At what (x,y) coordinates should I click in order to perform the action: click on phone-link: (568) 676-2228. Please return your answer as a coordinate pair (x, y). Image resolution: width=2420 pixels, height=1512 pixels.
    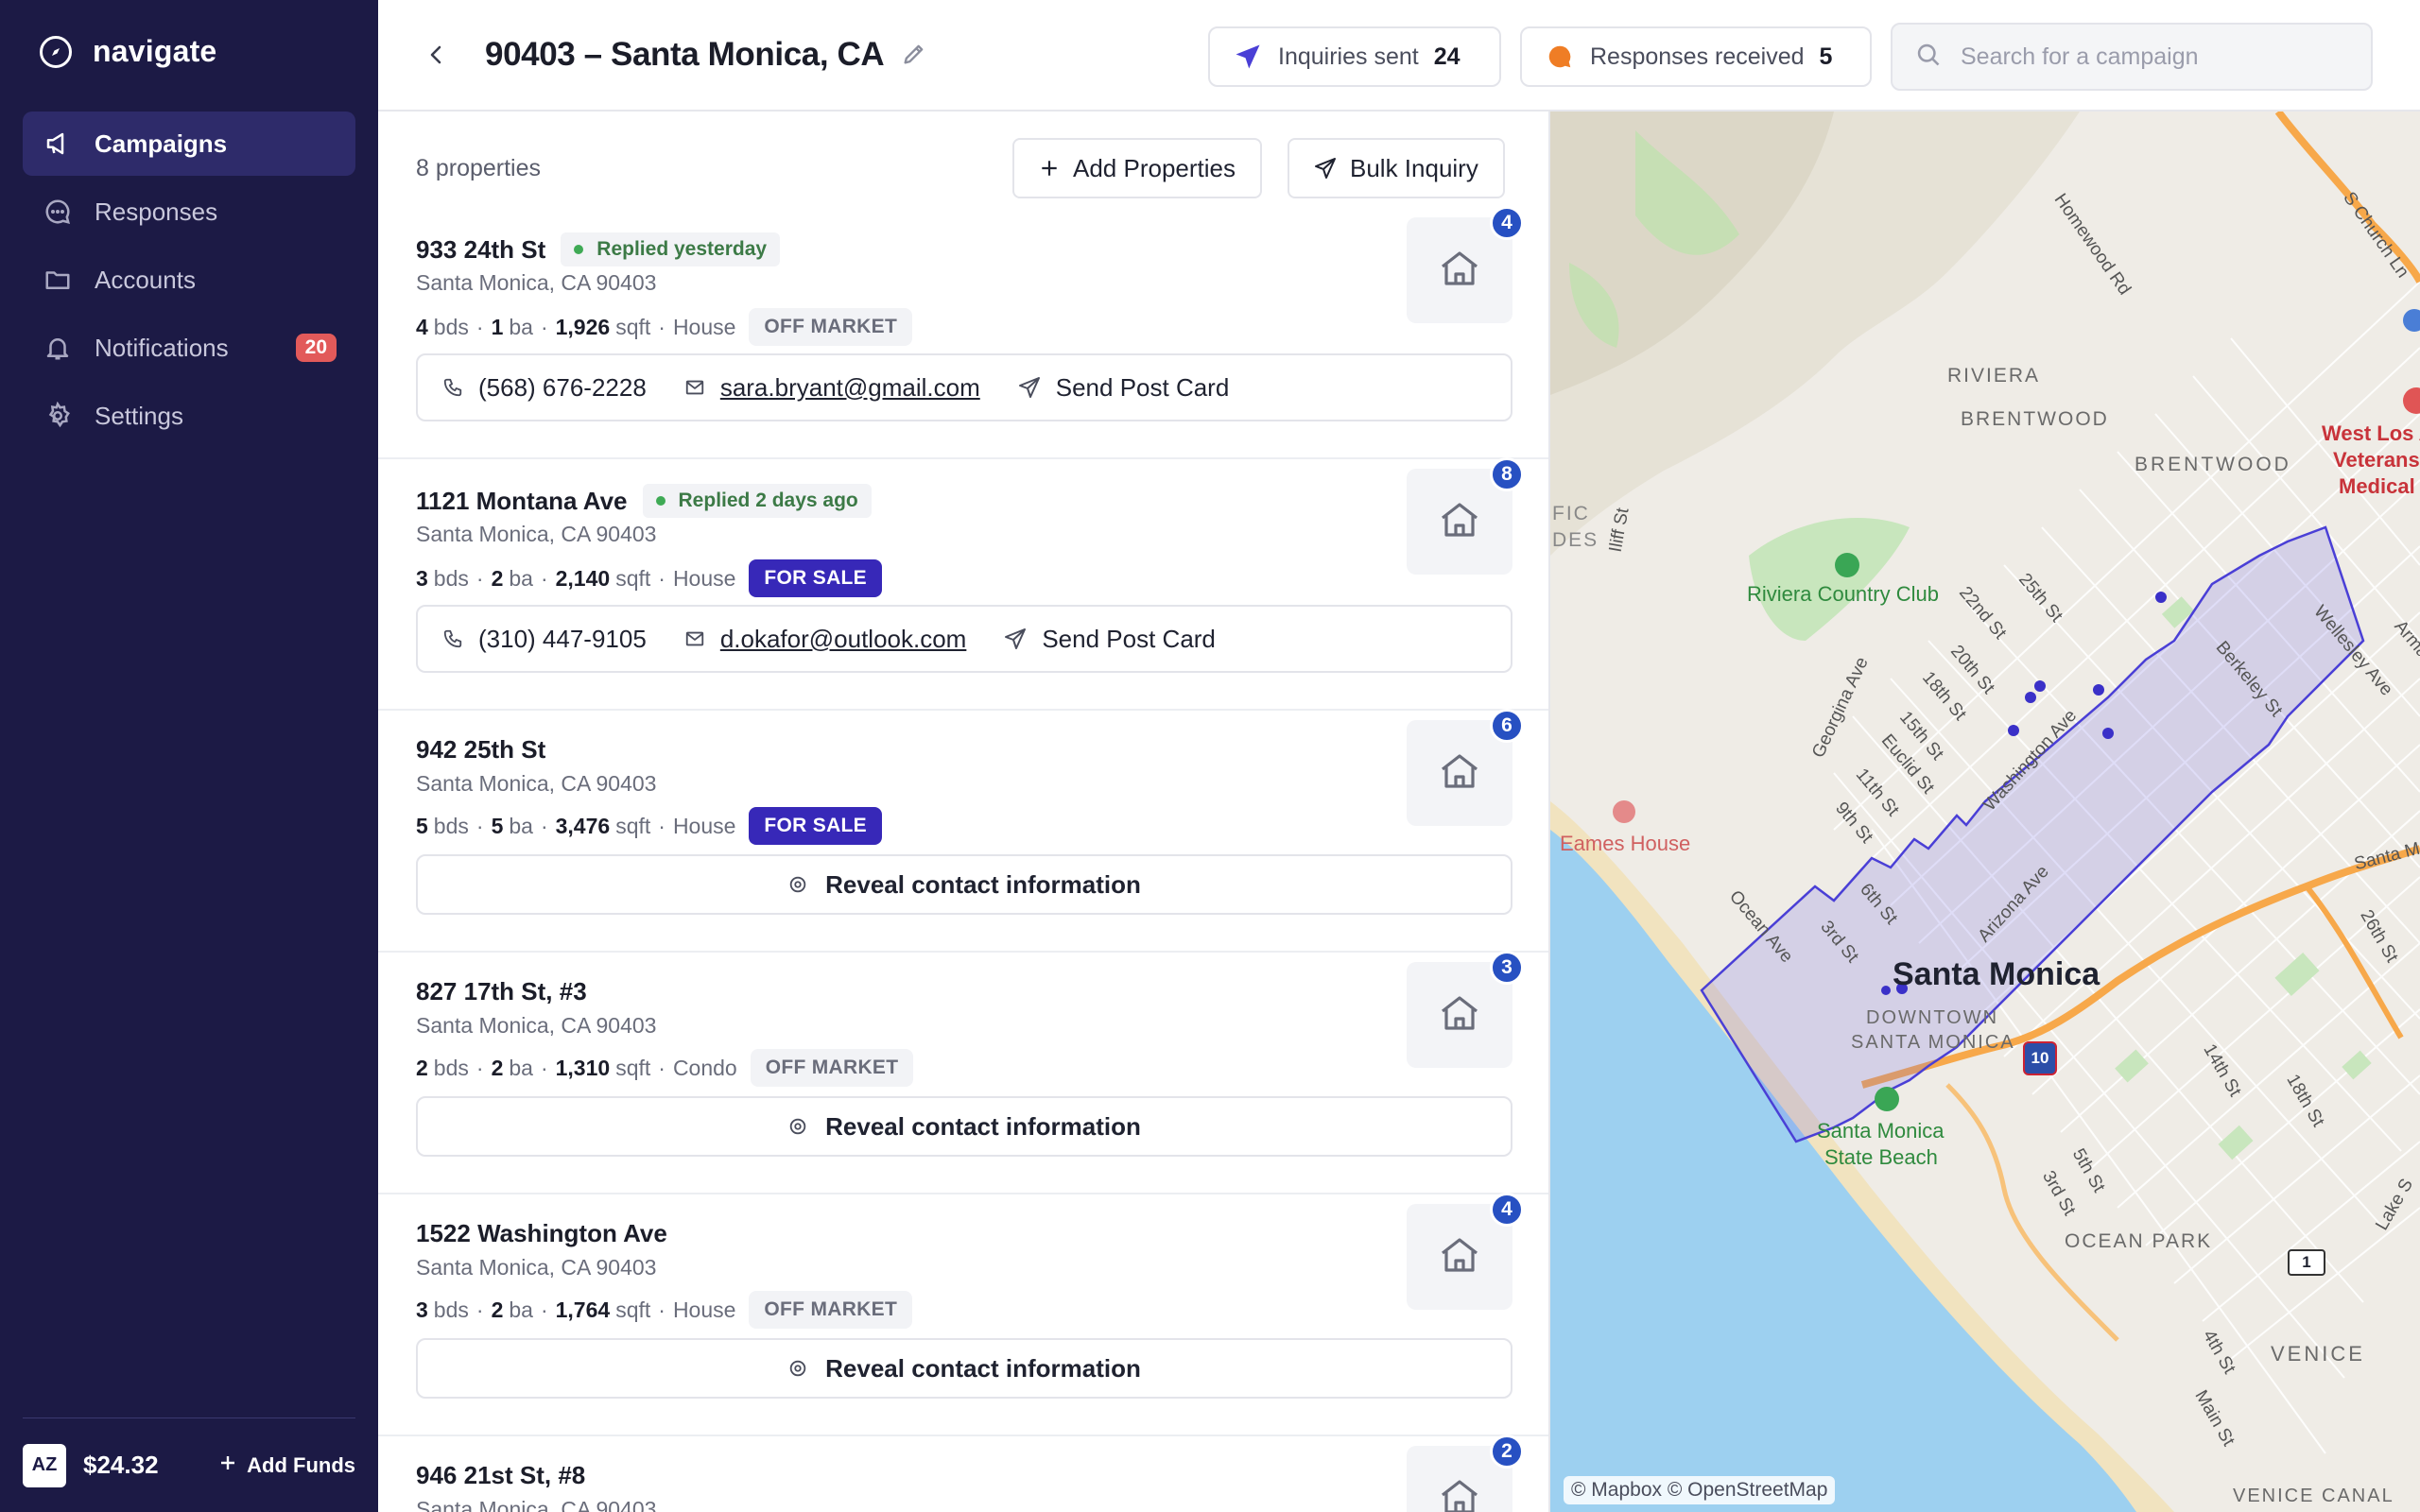
    Looking at the image, I should click on (544, 388).